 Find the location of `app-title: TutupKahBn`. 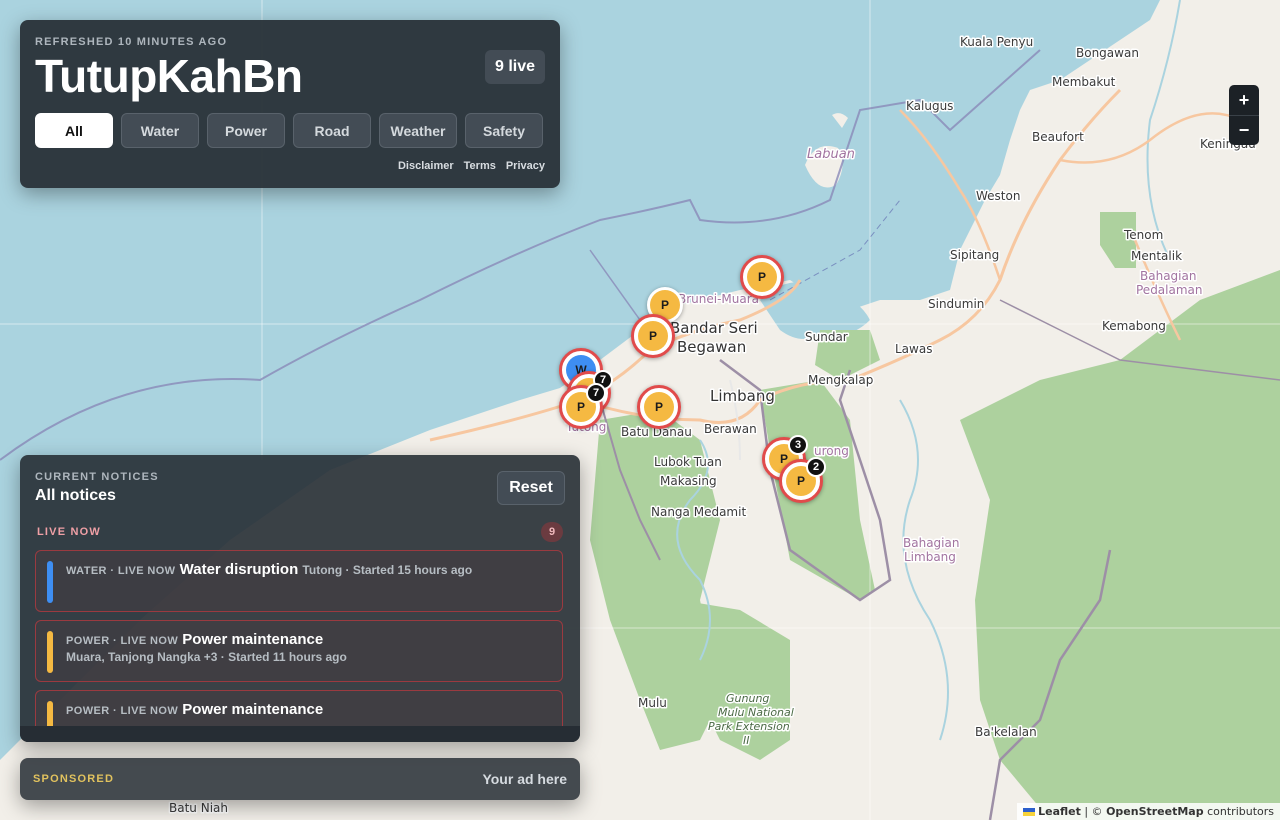

app-title: TutupKahBn is located at coordinates (169, 76).